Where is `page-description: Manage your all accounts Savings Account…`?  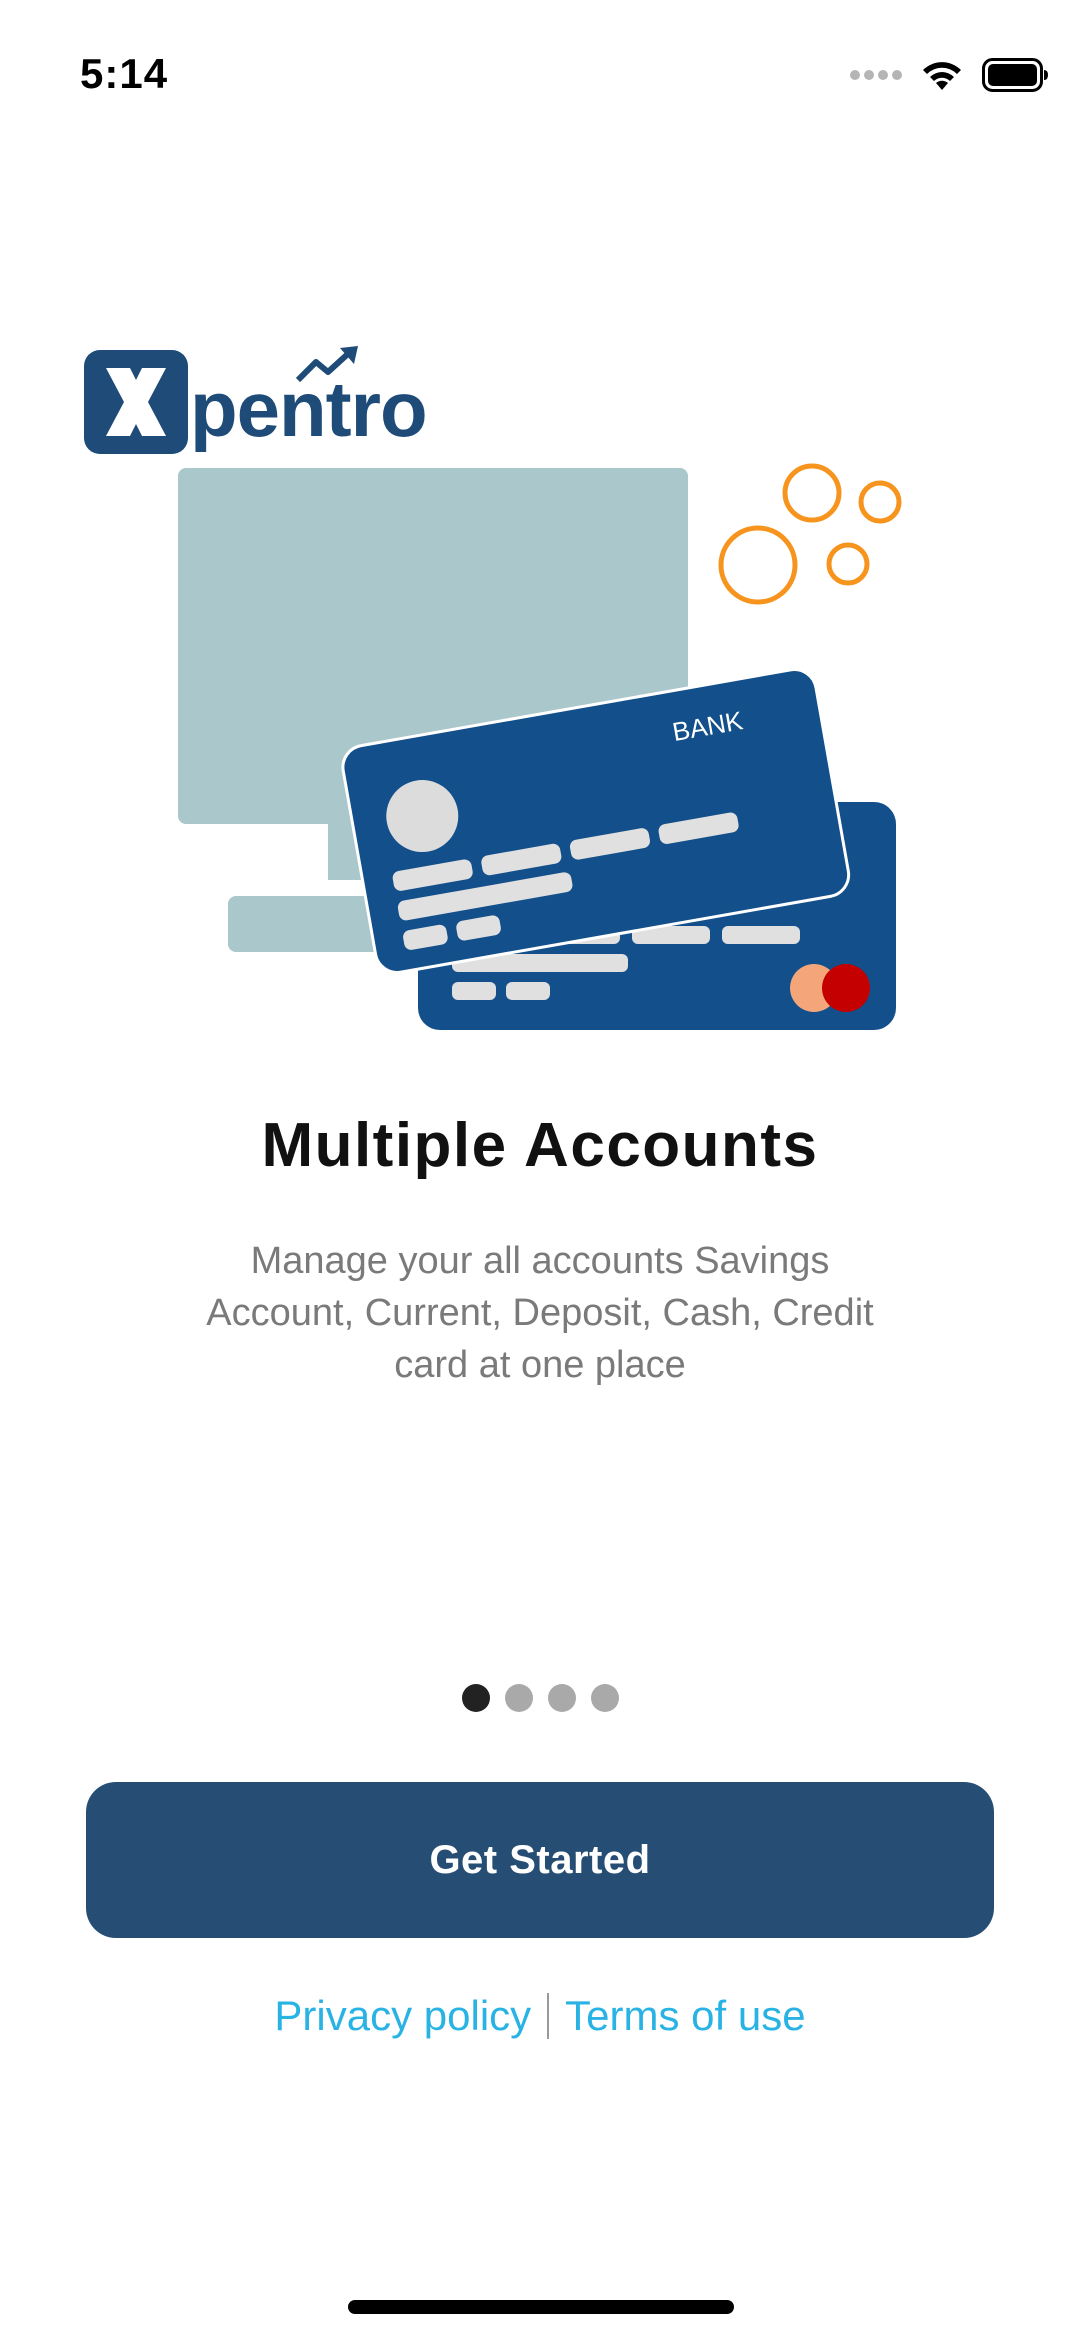 page-description: Manage your all accounts Savings Account… is located at coordinates (540, 1313).